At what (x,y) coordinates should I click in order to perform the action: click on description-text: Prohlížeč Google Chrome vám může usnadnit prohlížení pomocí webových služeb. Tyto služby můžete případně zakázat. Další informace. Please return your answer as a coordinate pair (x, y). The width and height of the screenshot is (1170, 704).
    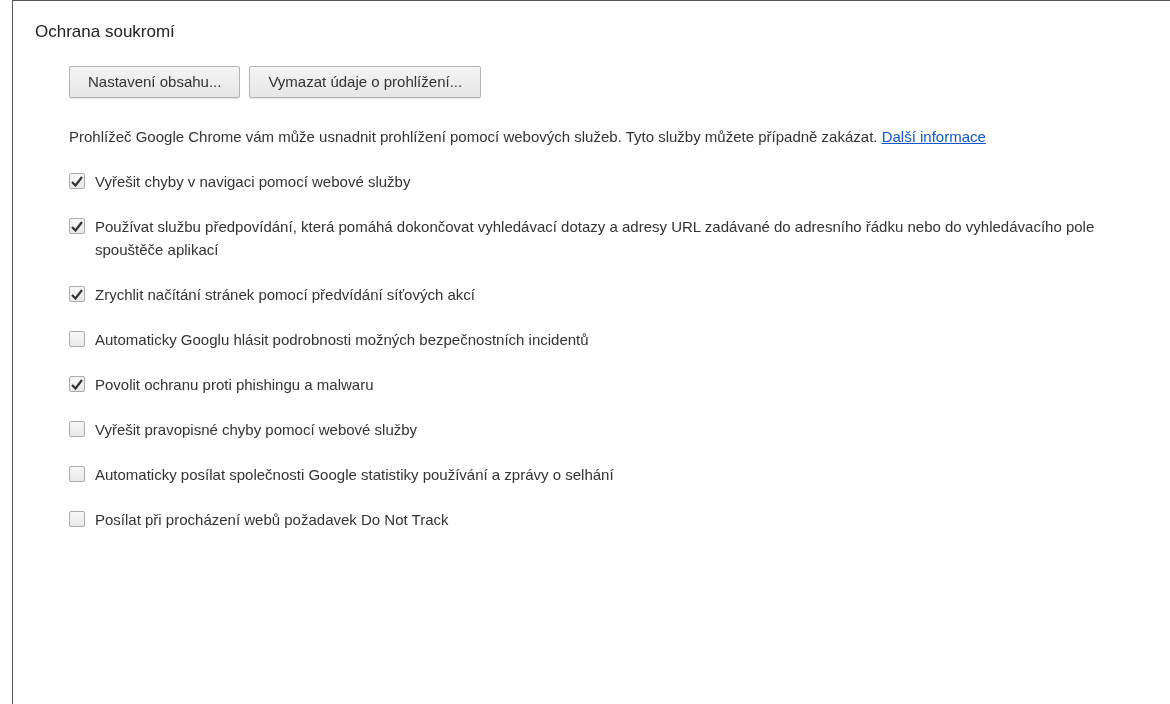
    Looking at the image, I should click on (528, 137).